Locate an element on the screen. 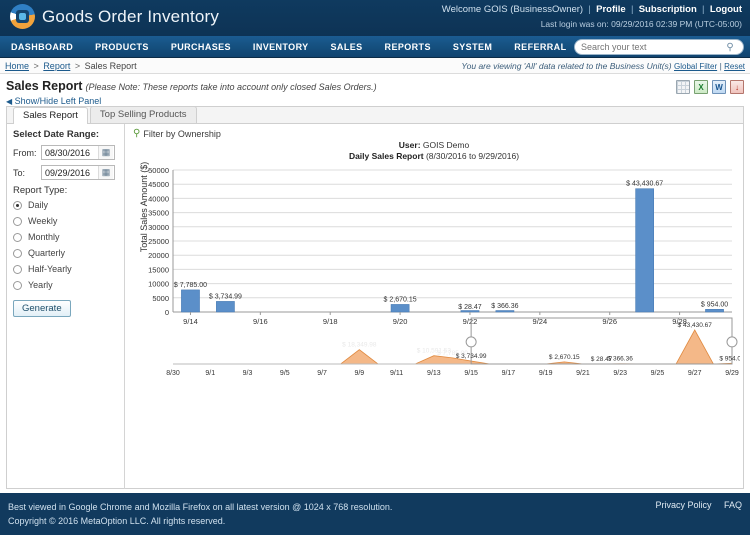 The image size is (750, 535). svg-text: 9/27 is located at coordinates (695, 373).